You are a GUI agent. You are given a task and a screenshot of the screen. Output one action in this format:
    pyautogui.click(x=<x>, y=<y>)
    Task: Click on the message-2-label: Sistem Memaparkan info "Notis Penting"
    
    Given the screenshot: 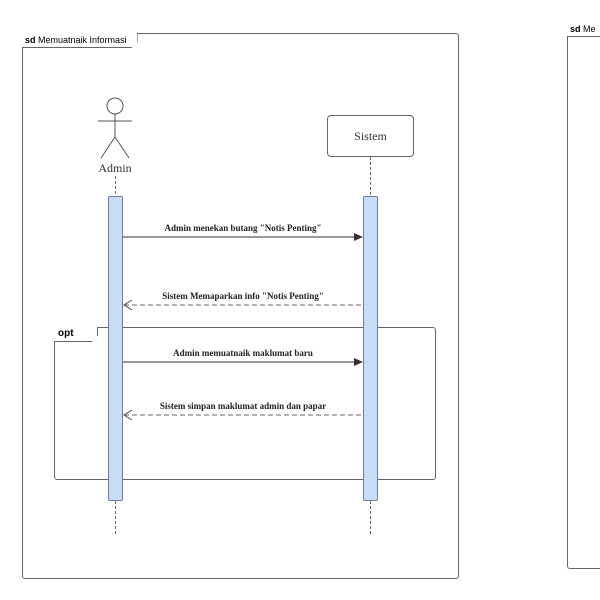 What is the action you would take?
    pyautogui.click(x=243, y=296)
    